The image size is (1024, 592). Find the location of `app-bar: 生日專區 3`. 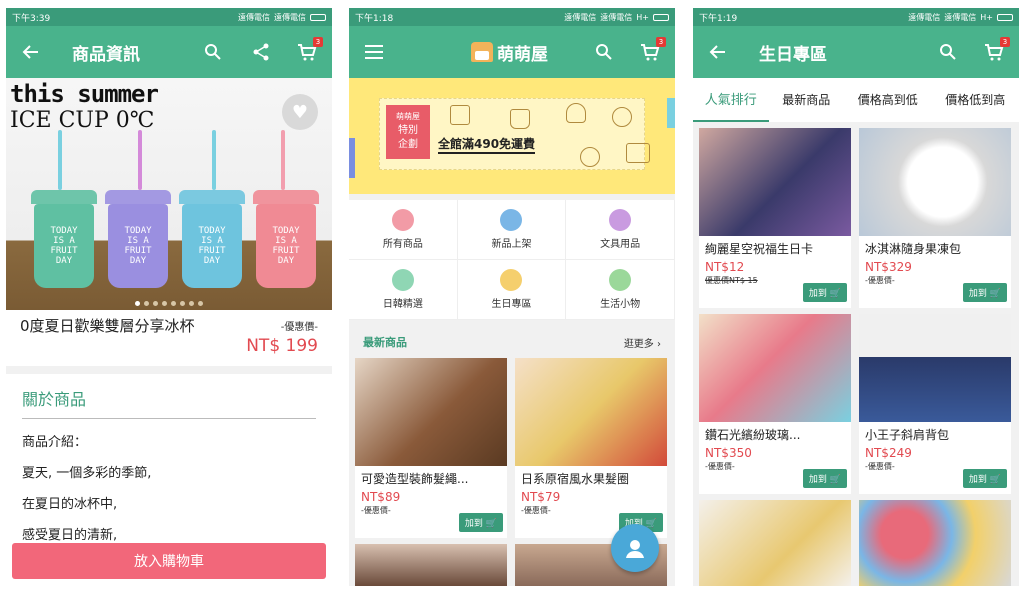

app-bar: 生日專區 3 is located at coordinates (856, 52).